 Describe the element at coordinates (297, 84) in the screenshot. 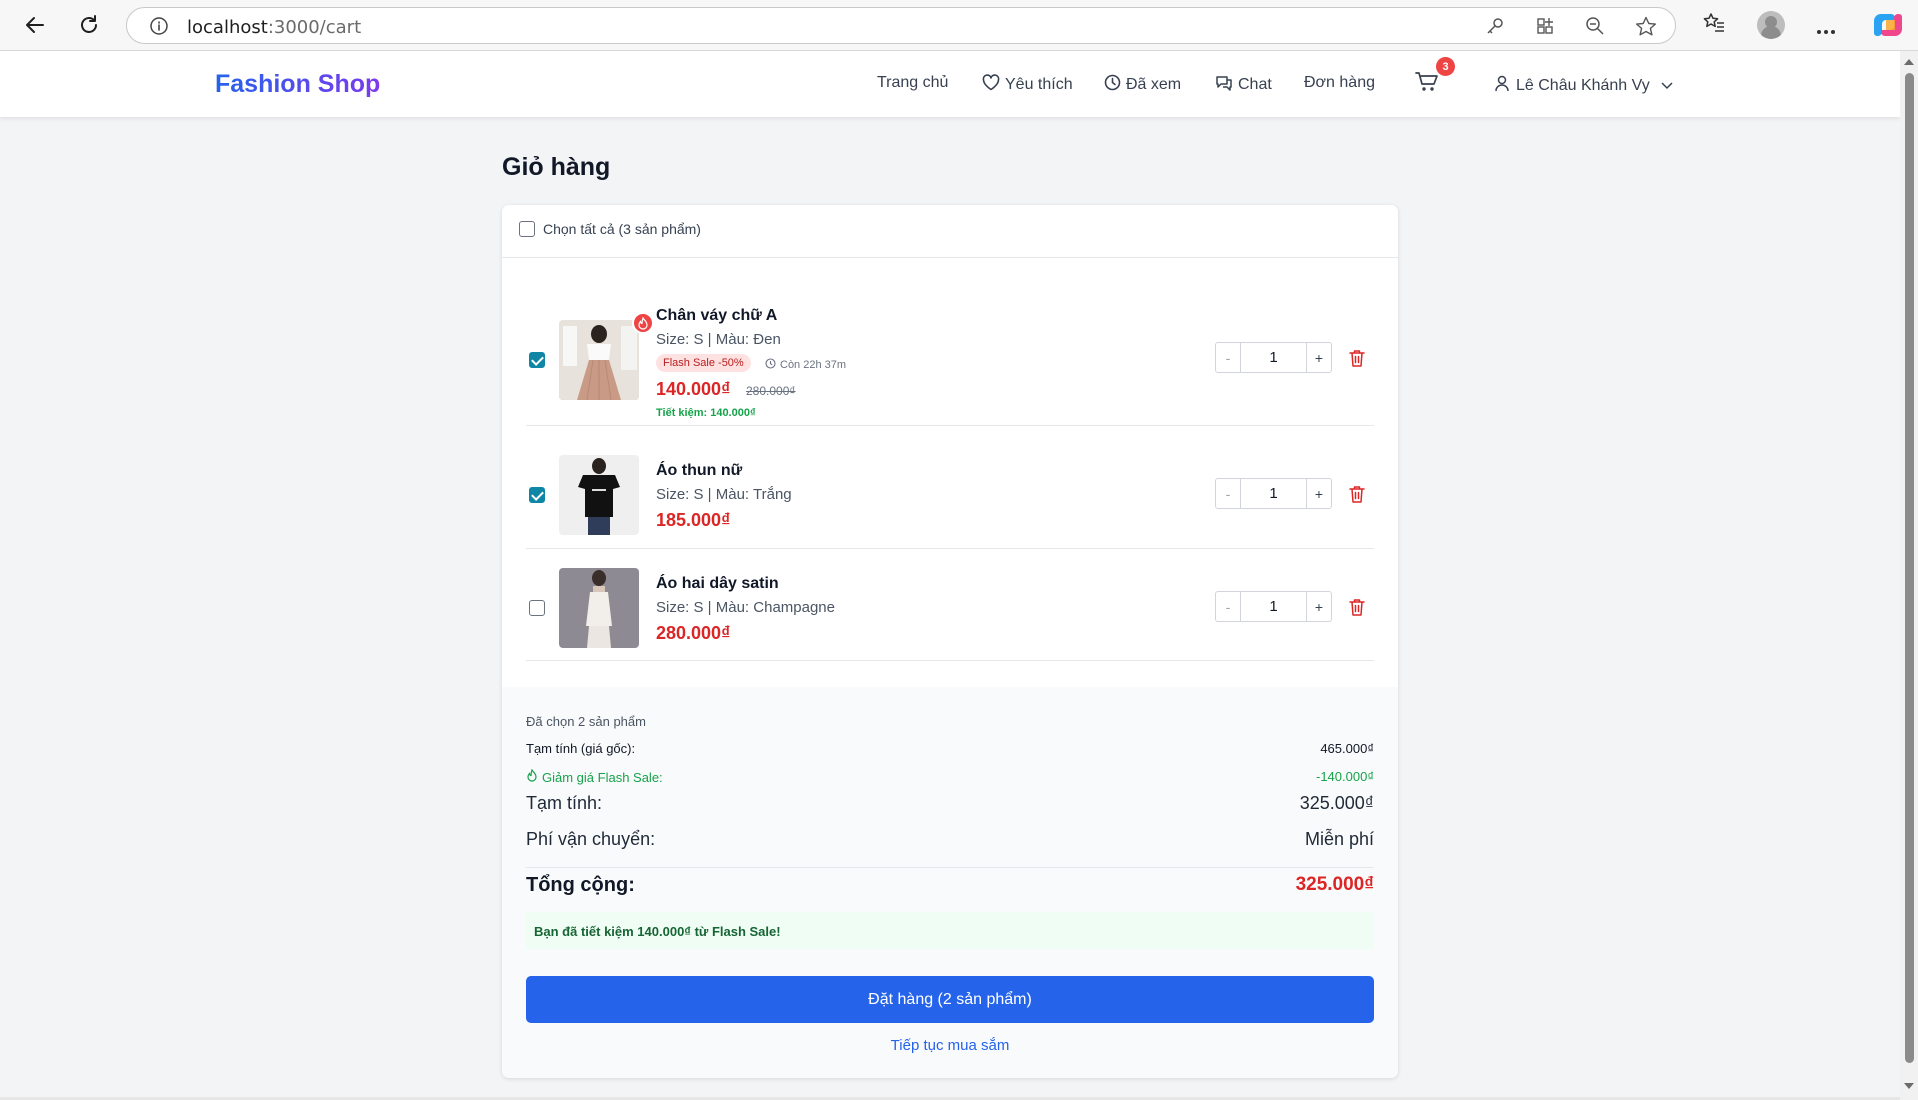

I see `site-logo: Fashion Shop` at that location.